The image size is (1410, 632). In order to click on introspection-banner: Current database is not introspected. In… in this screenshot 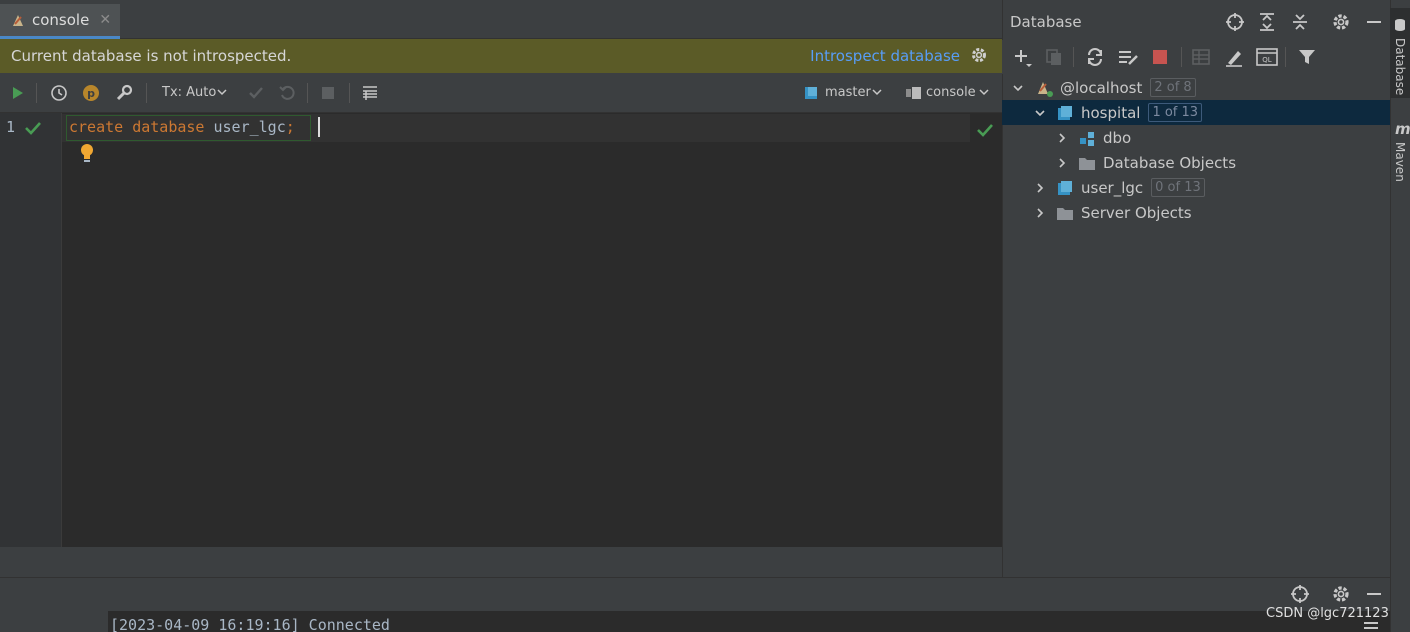, I will do `click(501, 56)`.